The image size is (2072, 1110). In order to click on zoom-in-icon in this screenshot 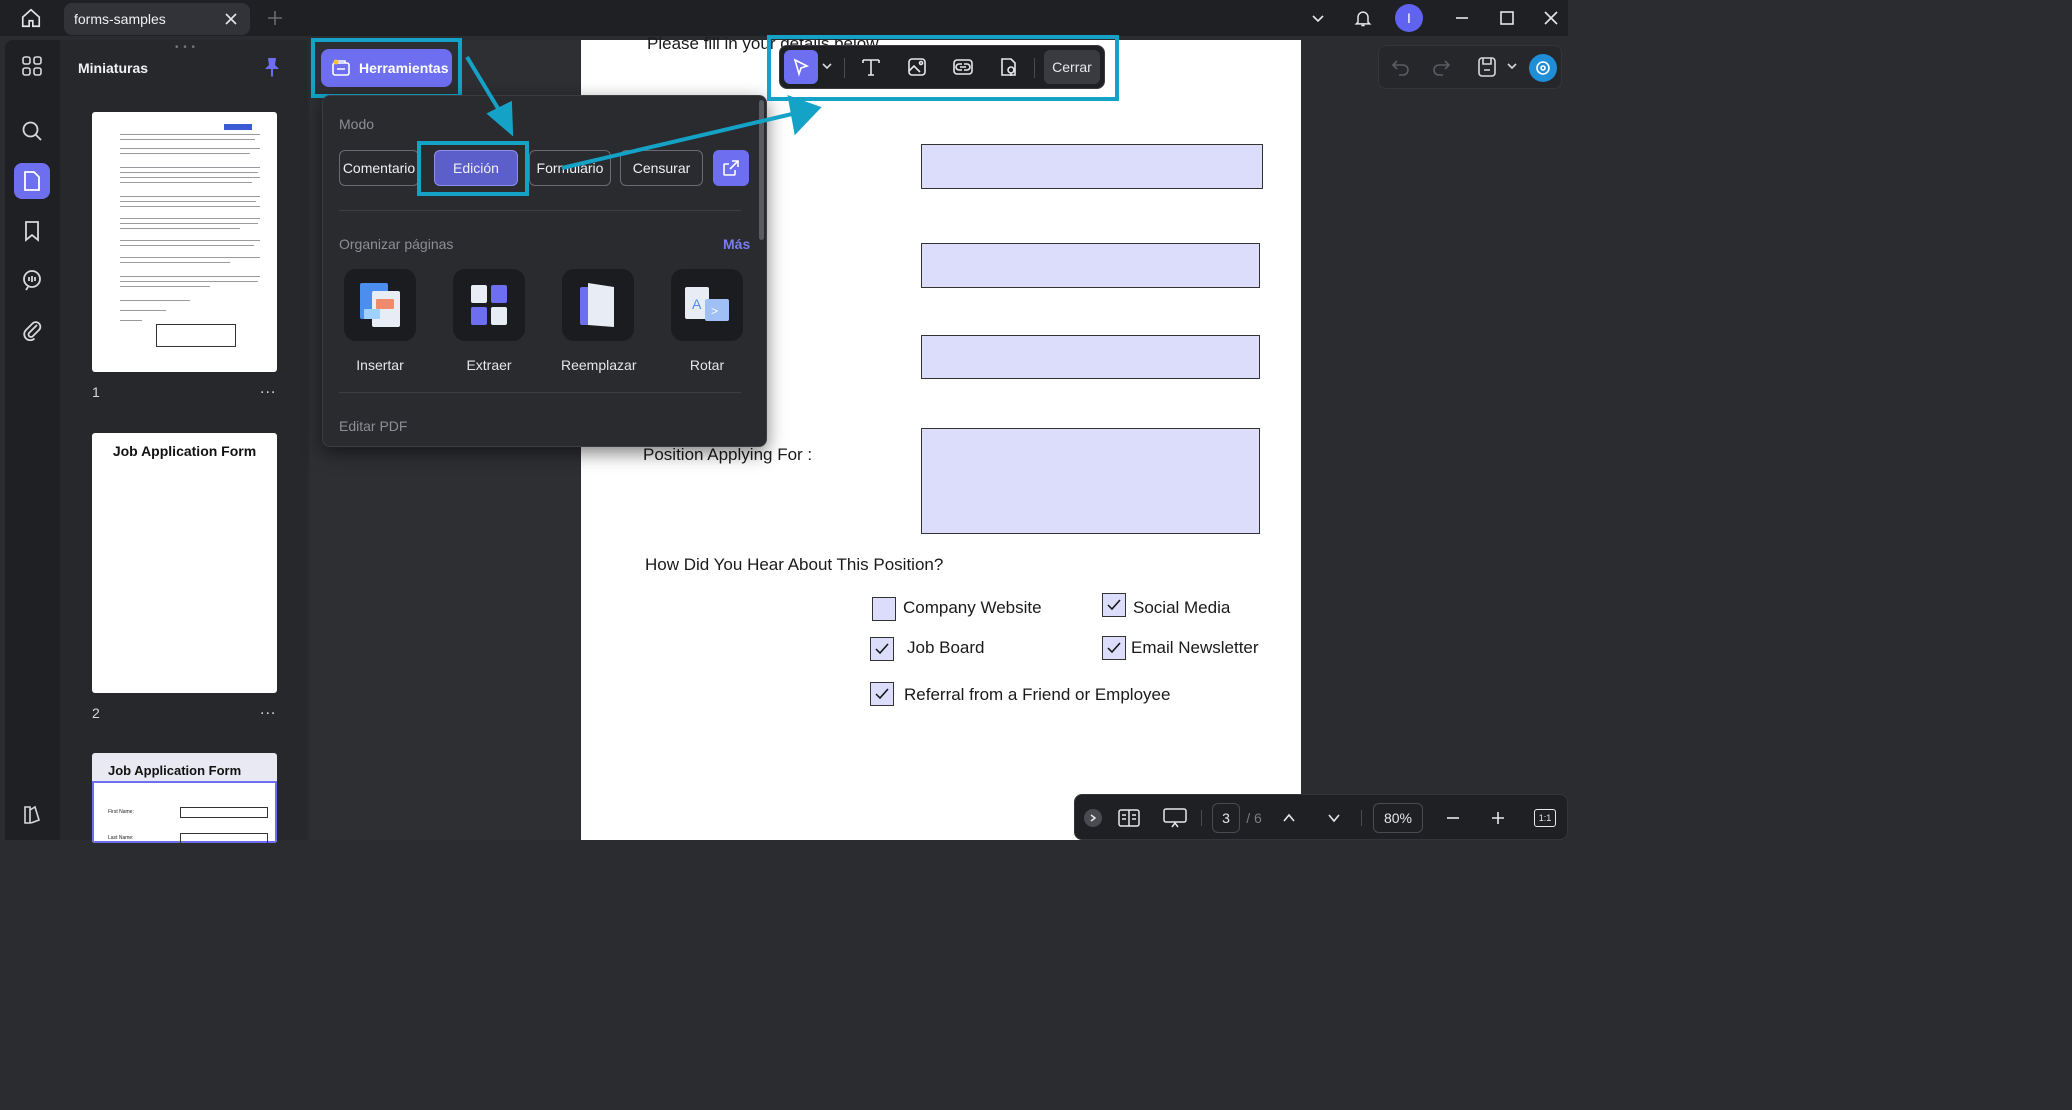, I will do `click(1498, 818)`.